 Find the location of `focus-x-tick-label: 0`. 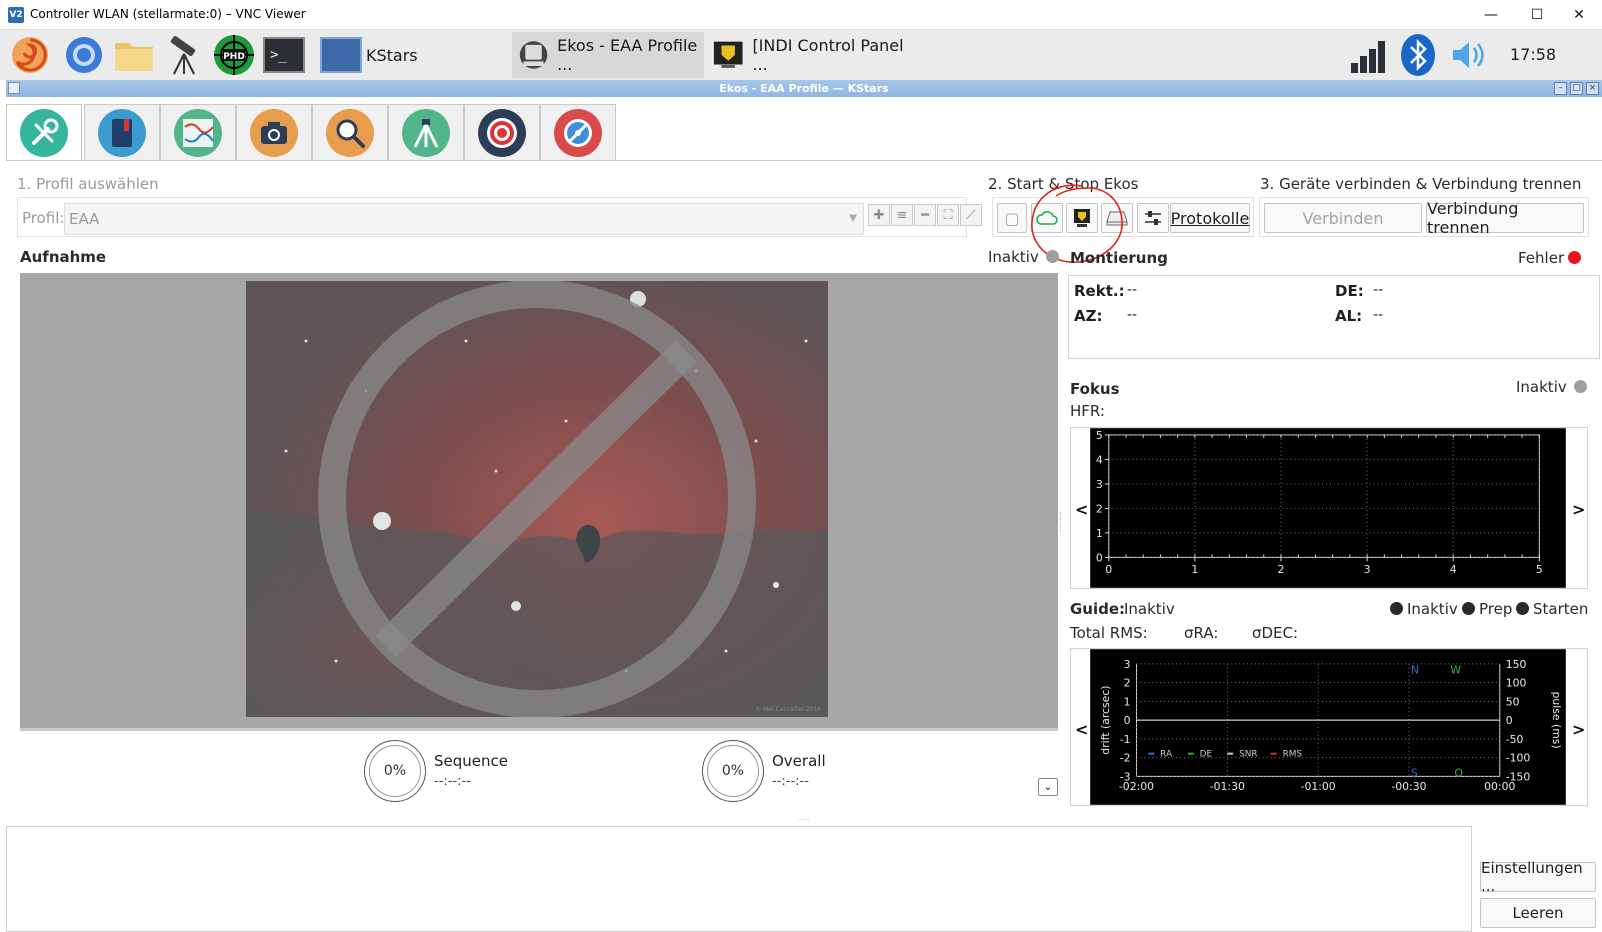

focus-x-tick-label: 0 is located at coordinates (1108, 569).